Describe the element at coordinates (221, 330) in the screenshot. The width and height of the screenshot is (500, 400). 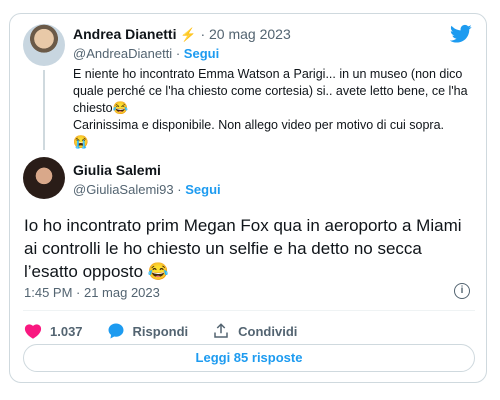
I see `share-upload-icon` at that location.